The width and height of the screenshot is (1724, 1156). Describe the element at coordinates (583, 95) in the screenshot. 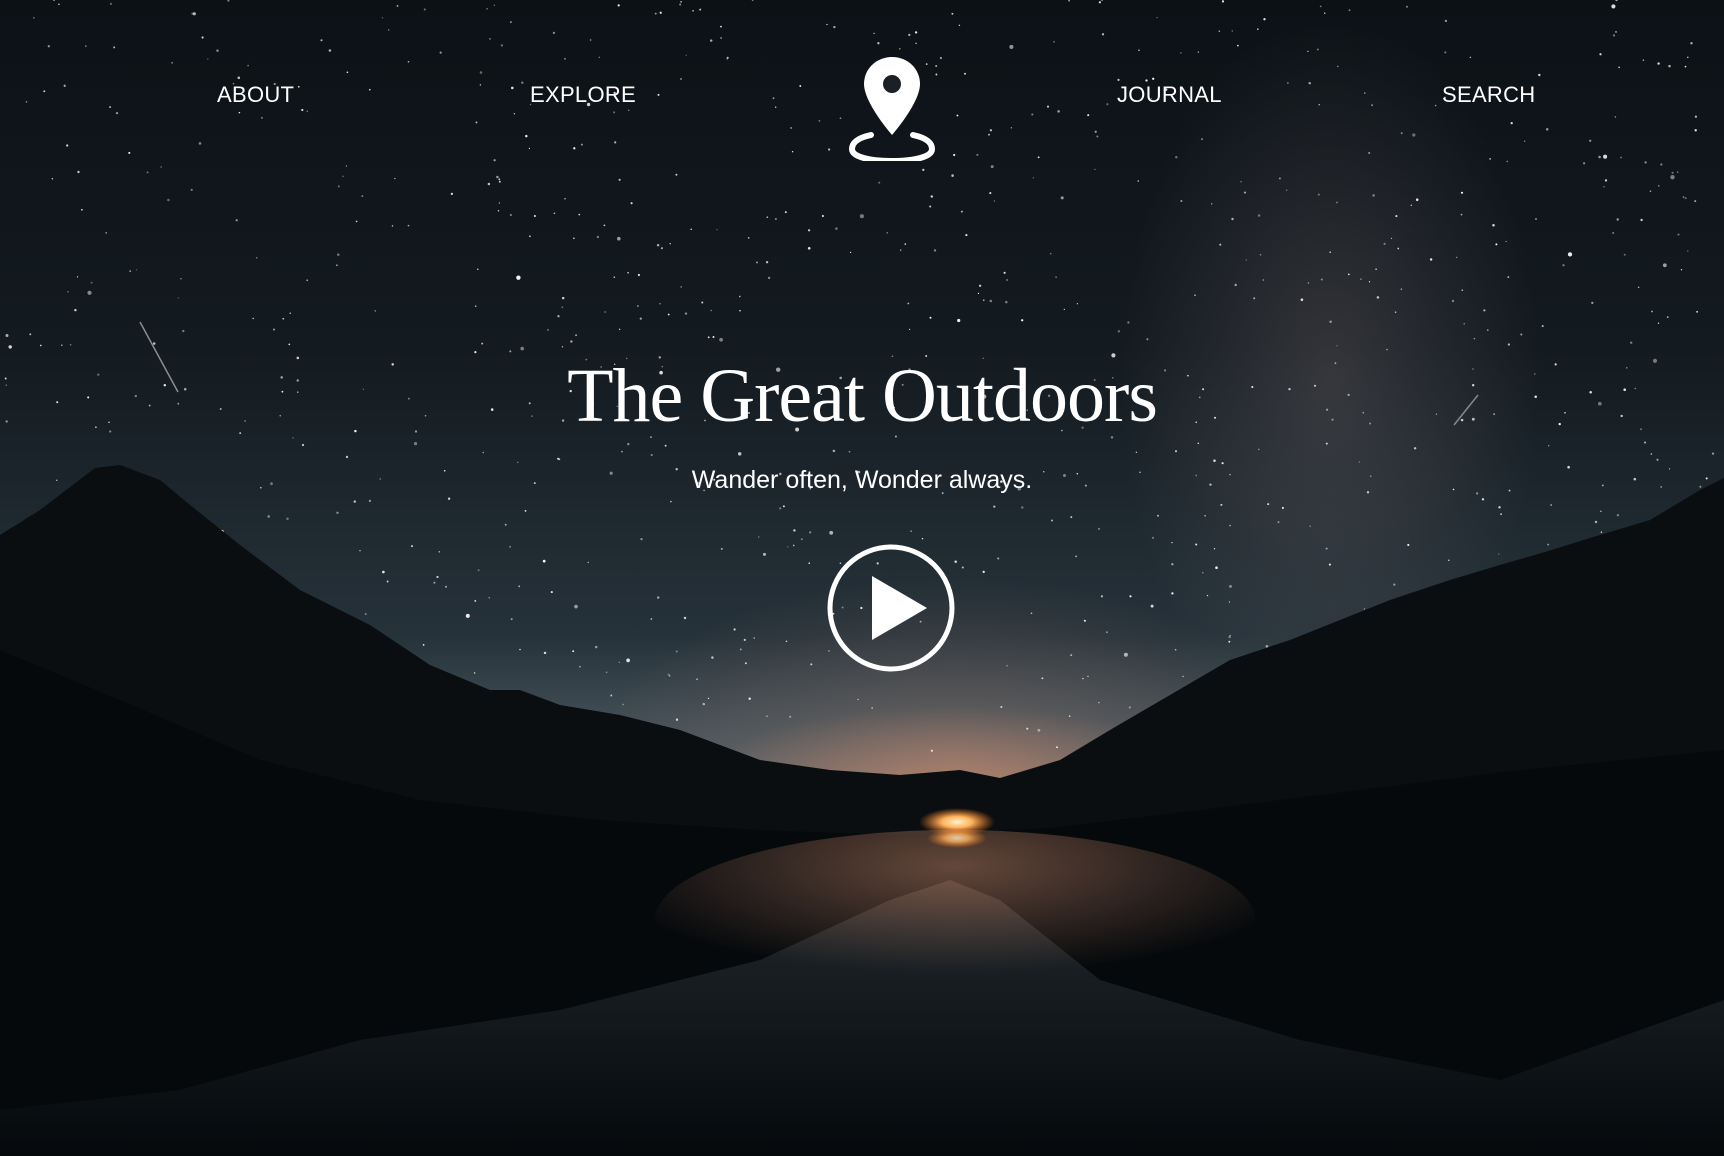

I see `nav-explore: EXPLORE` at that location.